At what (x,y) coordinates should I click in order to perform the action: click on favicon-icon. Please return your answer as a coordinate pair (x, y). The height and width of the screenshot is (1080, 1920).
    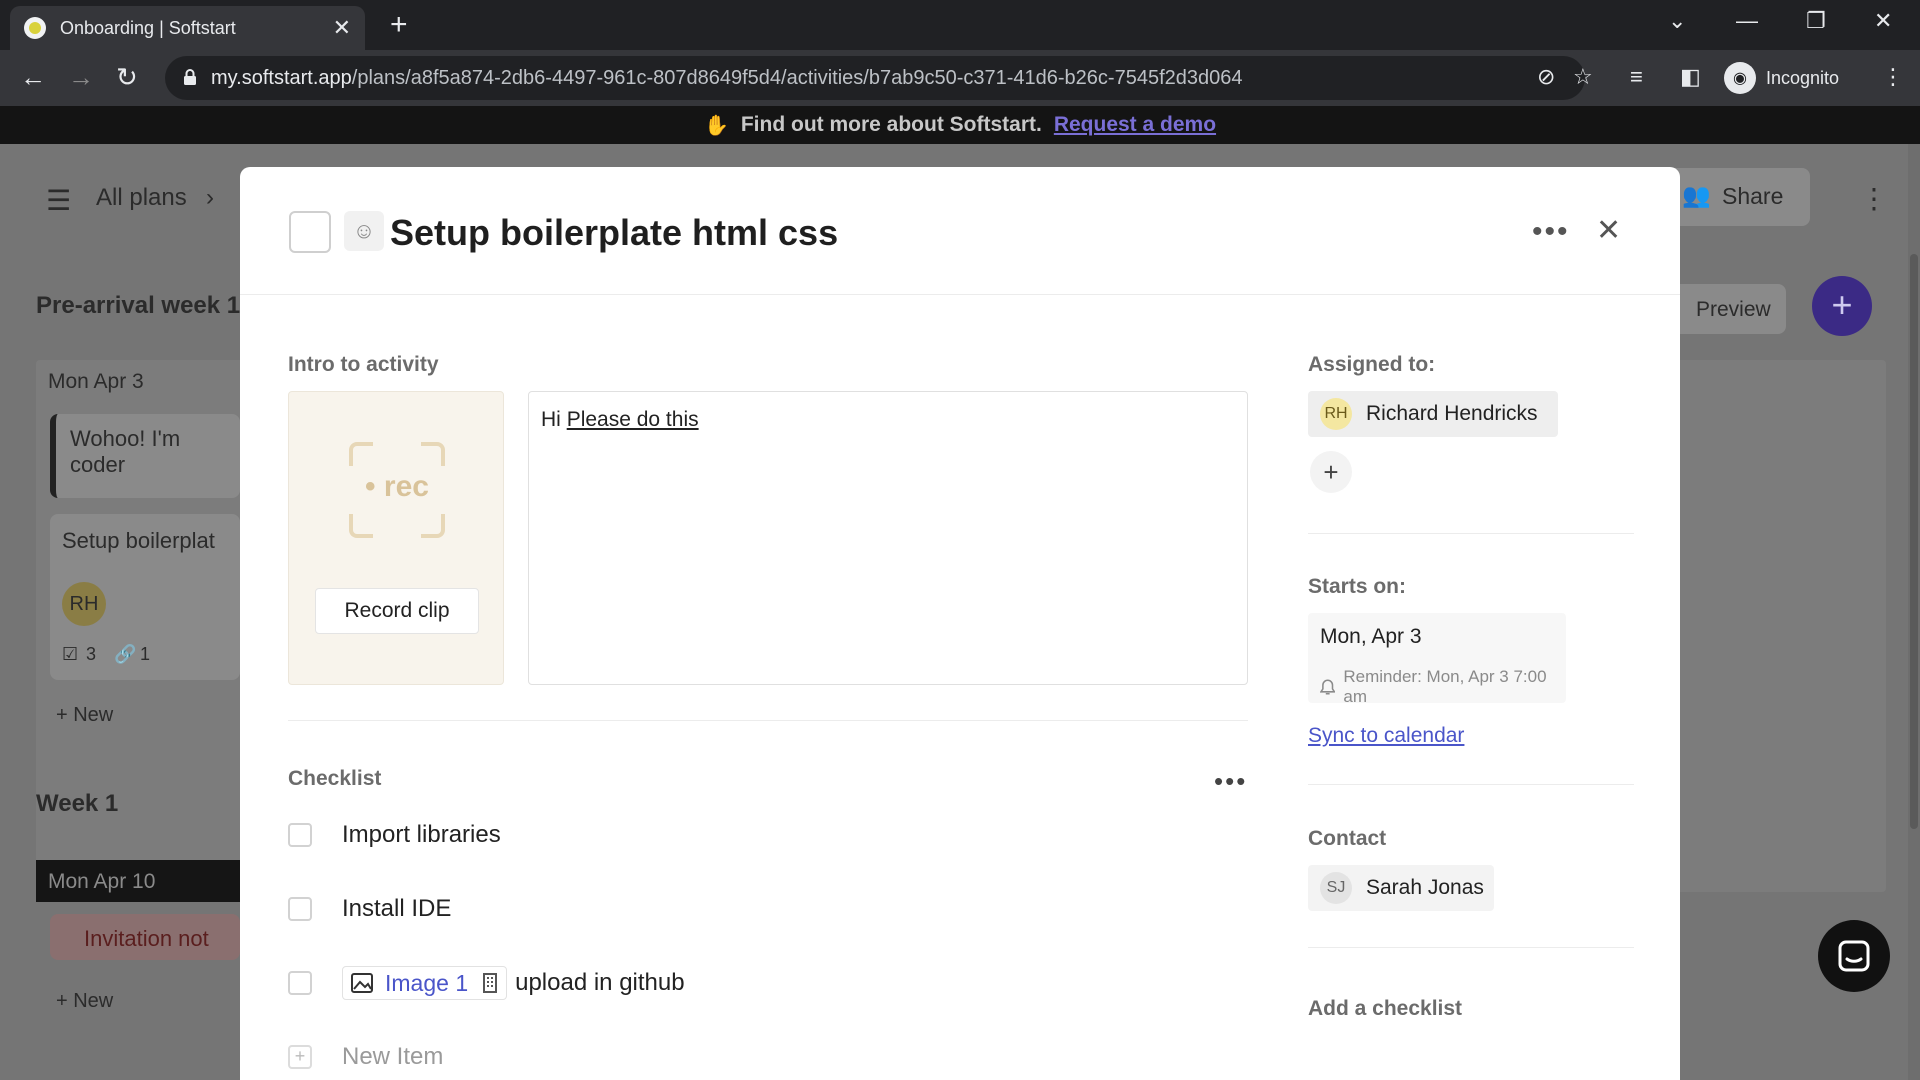
    Looking at the image, I should click on (35, 28).